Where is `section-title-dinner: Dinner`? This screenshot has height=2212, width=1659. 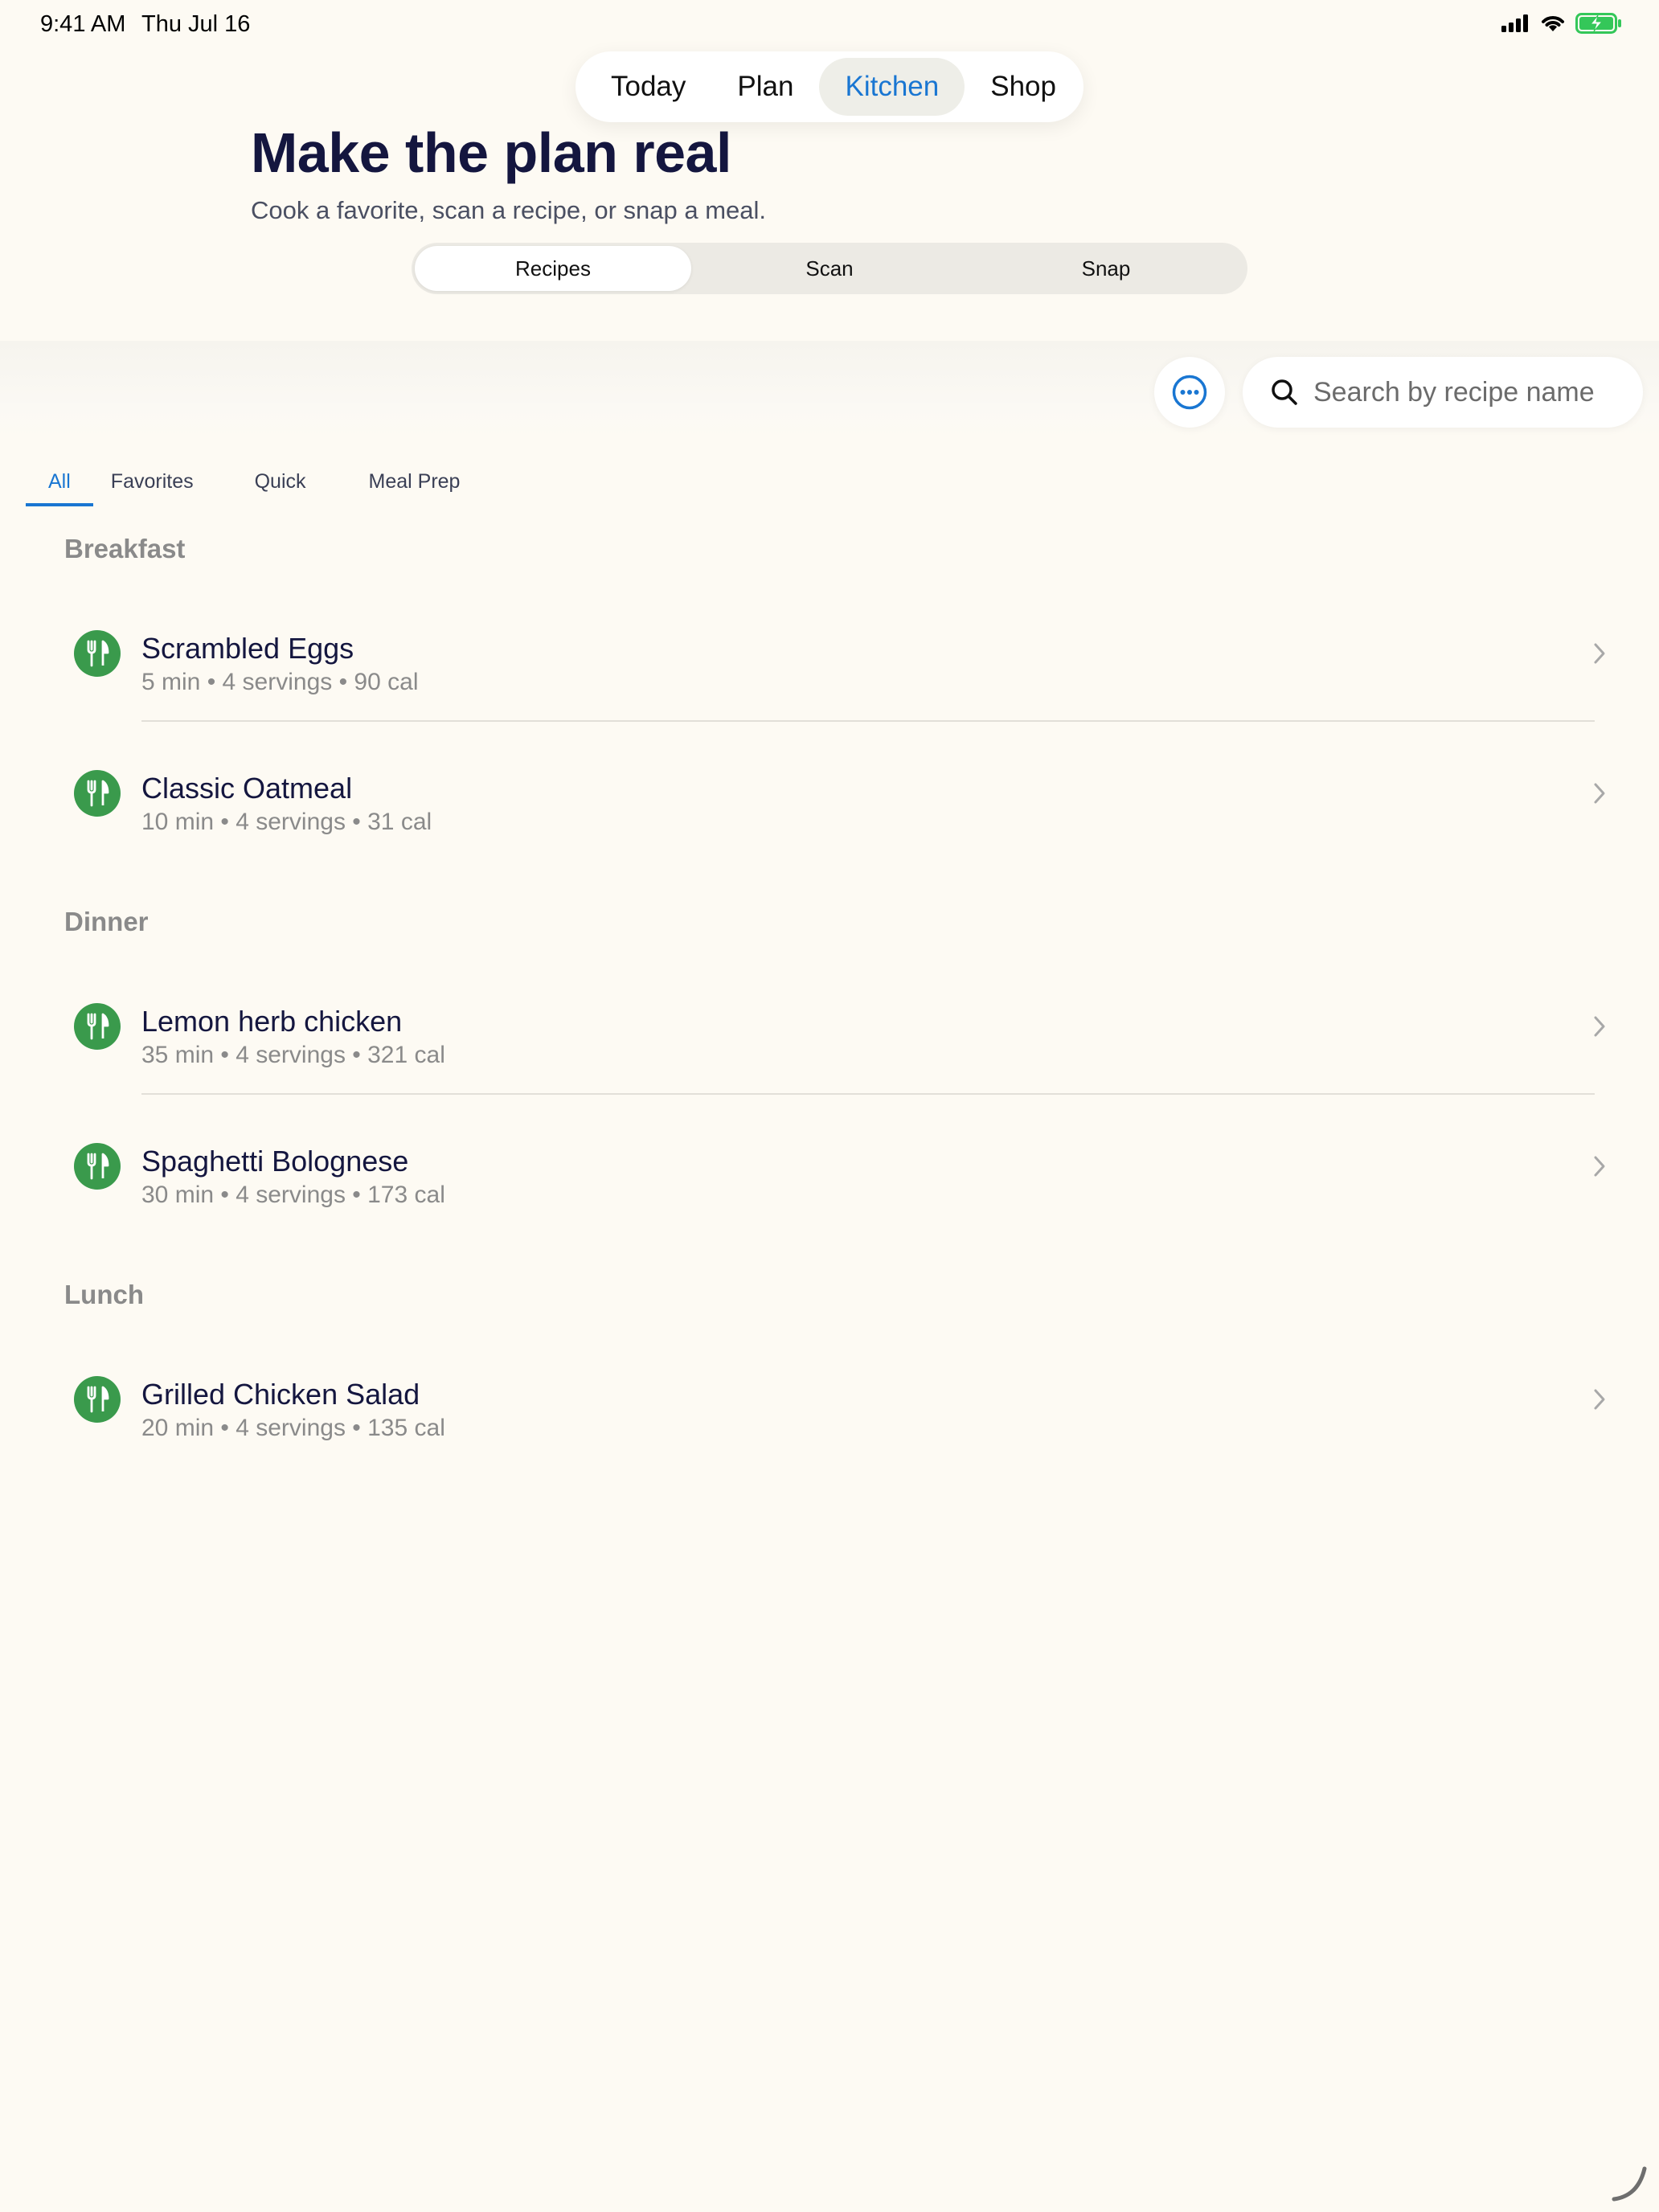 section-title-dinner: Dinner is located at coordinates (106, 921).